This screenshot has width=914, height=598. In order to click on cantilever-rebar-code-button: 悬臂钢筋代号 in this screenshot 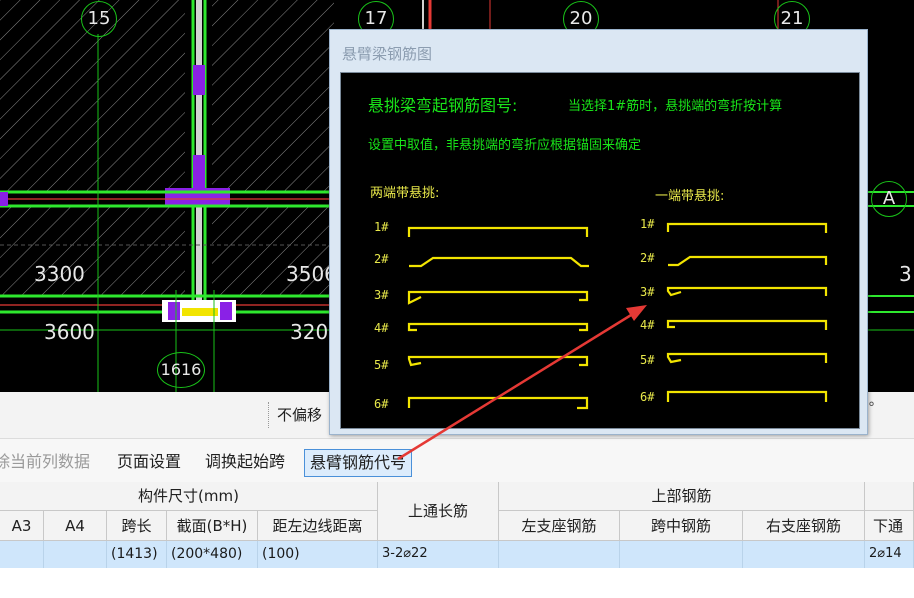, I will do `click(358, 463)`.